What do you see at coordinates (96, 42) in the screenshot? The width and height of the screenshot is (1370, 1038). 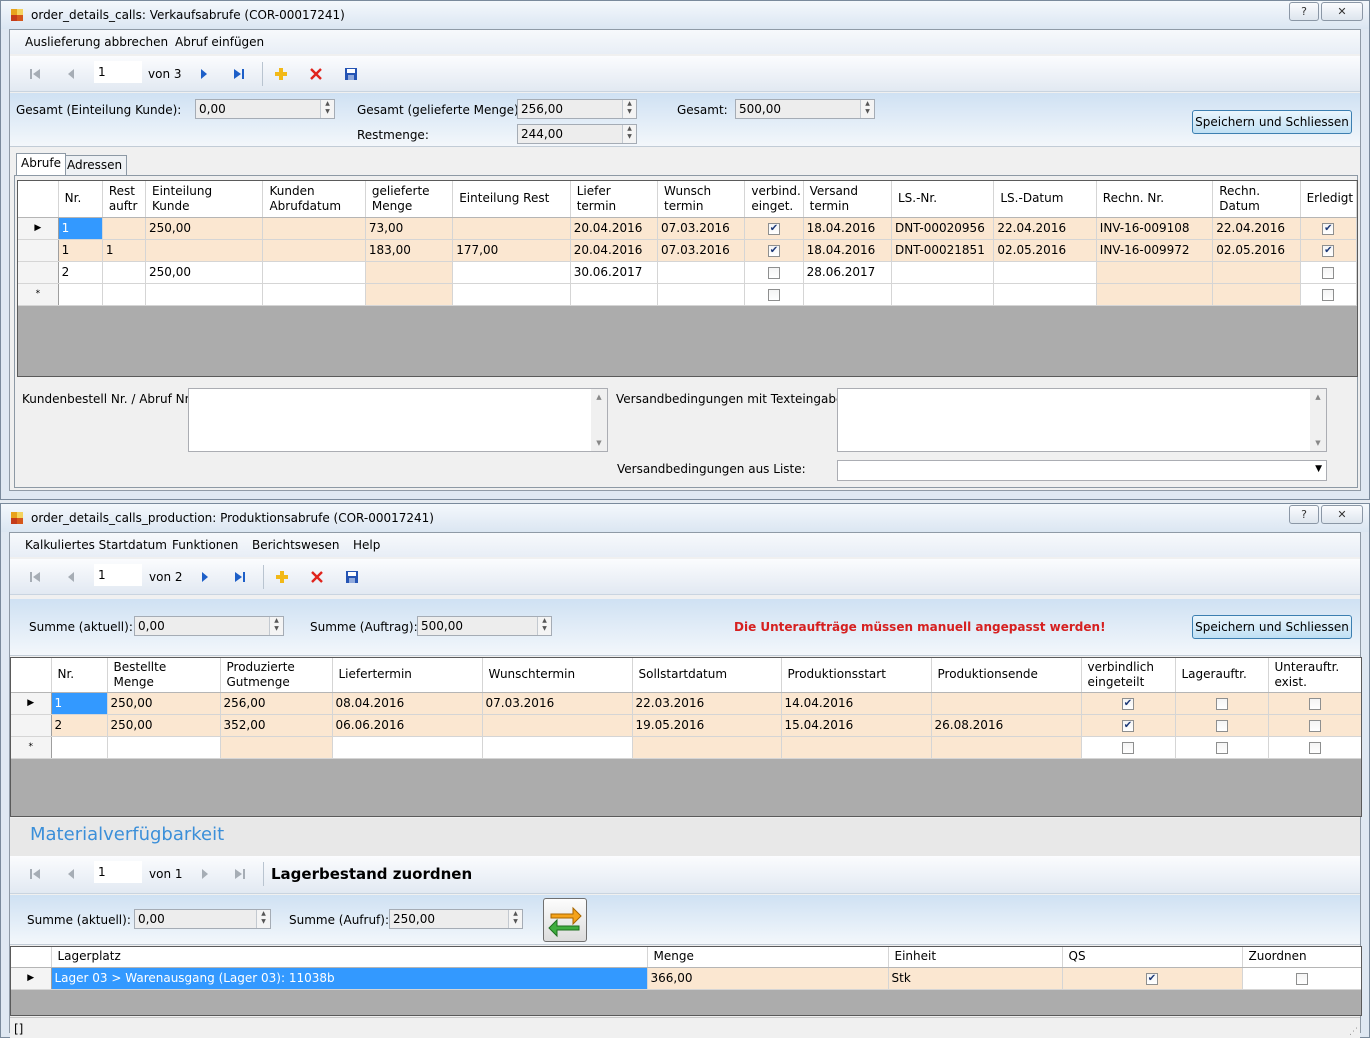 I see `menu-auslieferung-abbrechen: Auslieferung abbrechen` at bounding box center [96, 42].